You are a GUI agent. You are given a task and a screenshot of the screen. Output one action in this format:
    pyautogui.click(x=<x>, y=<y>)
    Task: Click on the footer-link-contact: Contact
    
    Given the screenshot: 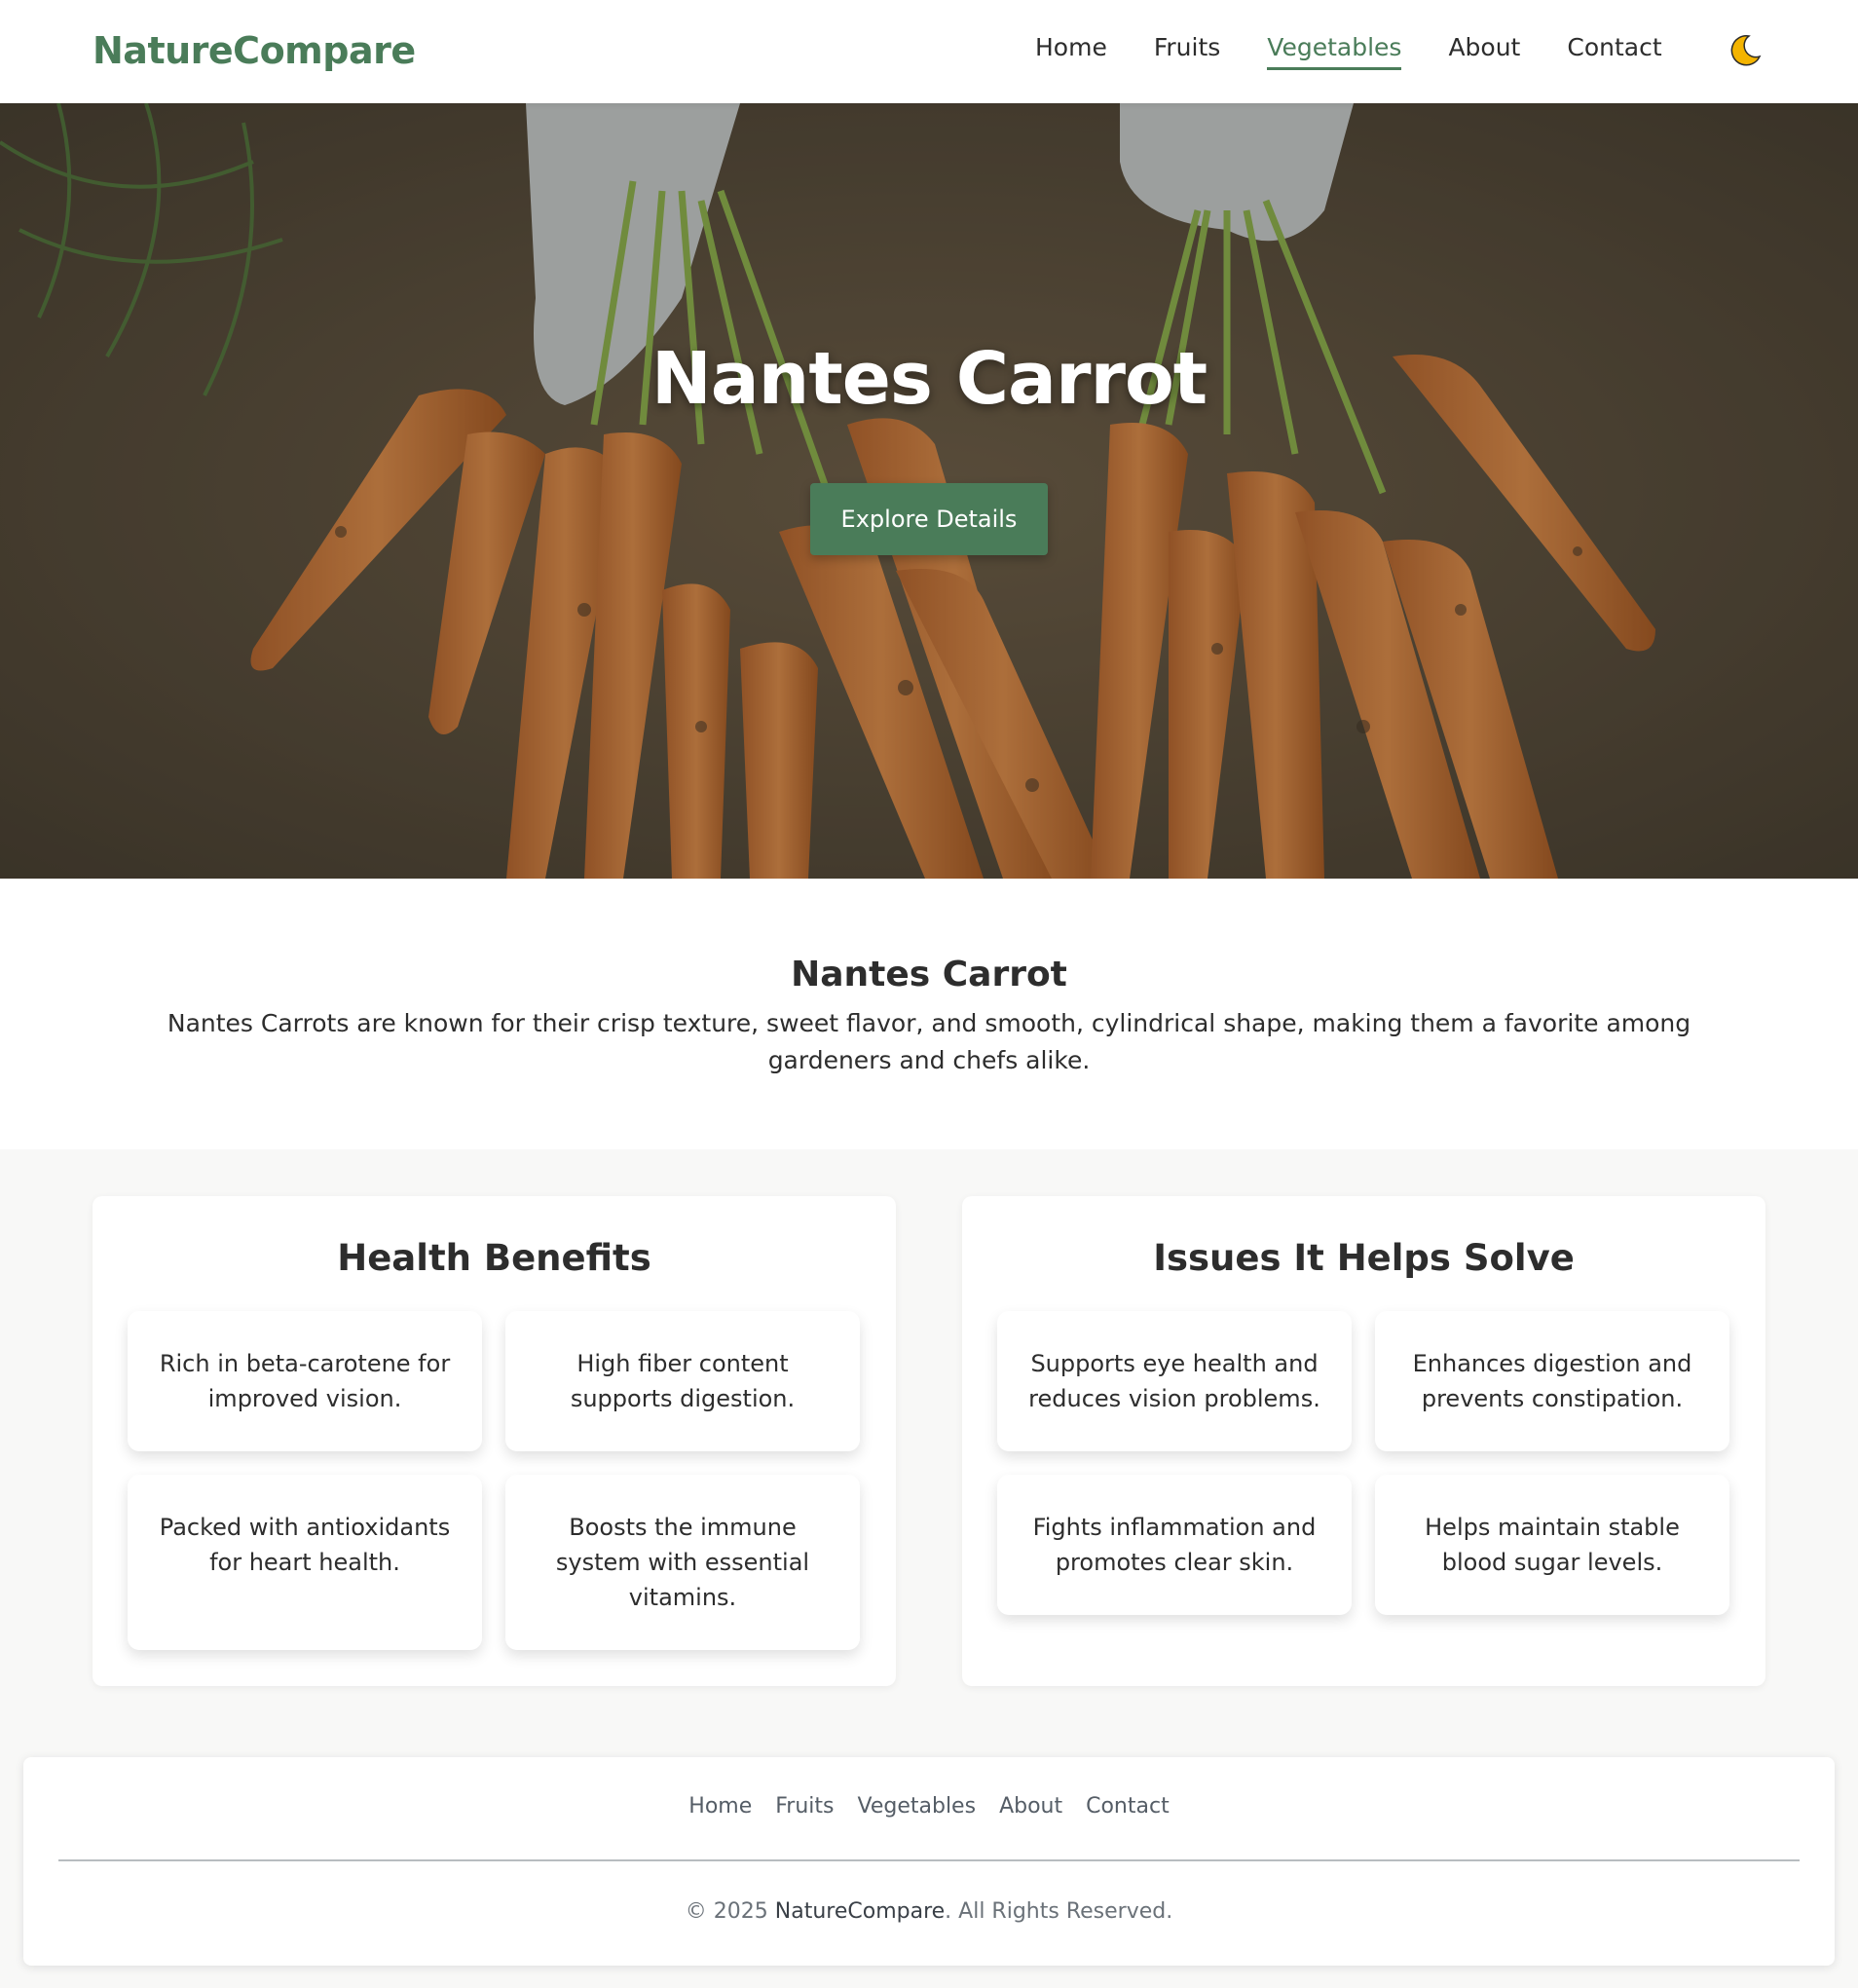 What is the action you would take?
    pyautogui.click(x=1128, y=1806)
    